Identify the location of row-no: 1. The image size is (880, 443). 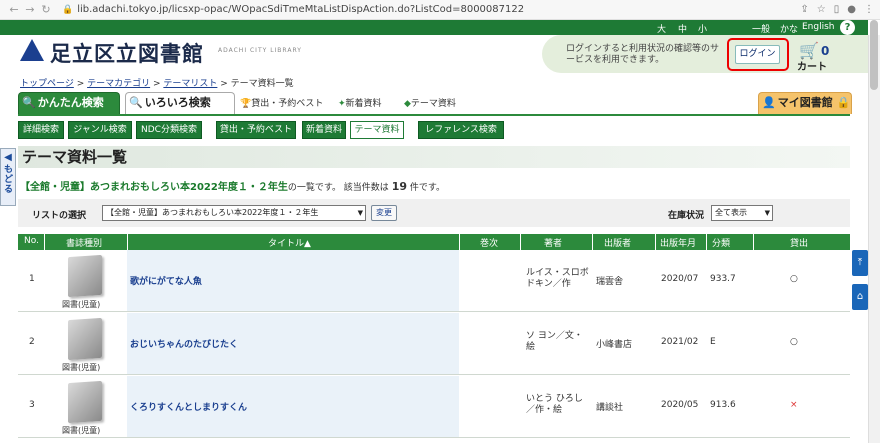
(32, 279).